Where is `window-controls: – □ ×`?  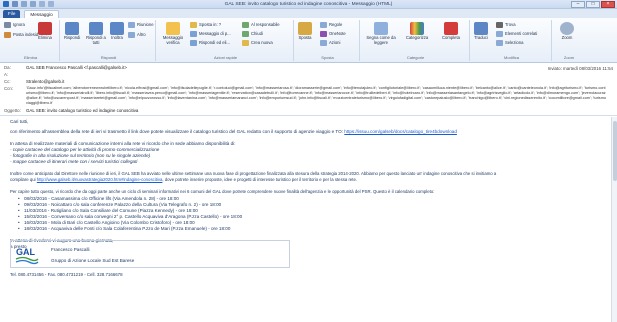
window-controls: – □ × is located at coordinates (593, 4).